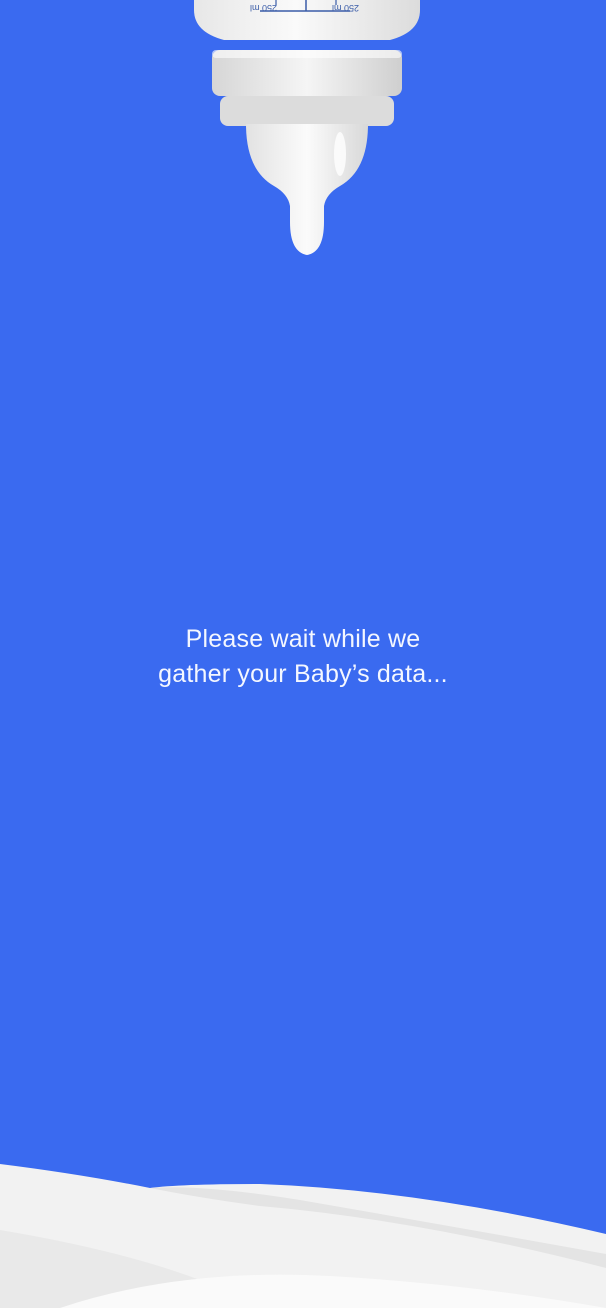 The height and width of the screenshot is (1308, 606). Describe the element at coordinates (303, 1229) in the screenshot. I see `milk-wave-decoration` at that location.